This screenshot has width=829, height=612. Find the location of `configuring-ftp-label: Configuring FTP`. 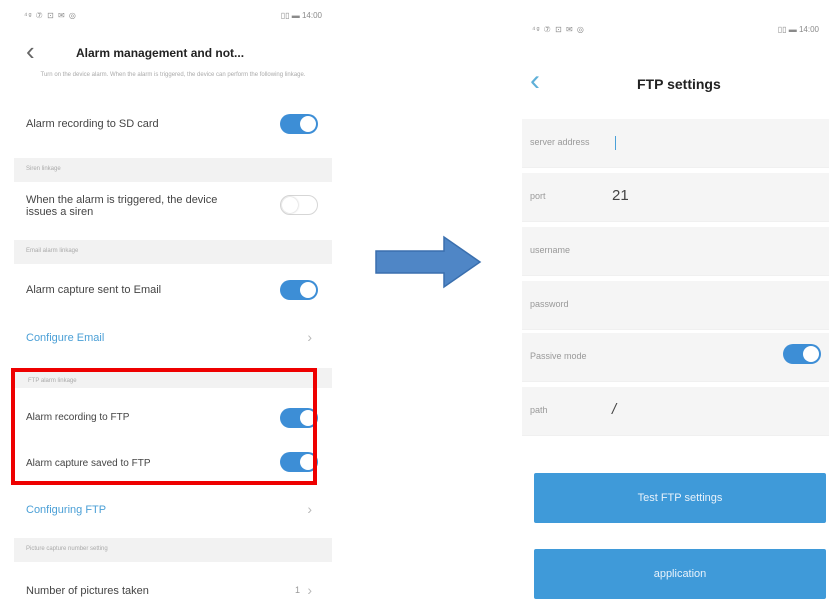

configuring-ftp-label: Configuring FTP is located at coordinates (66, 510).